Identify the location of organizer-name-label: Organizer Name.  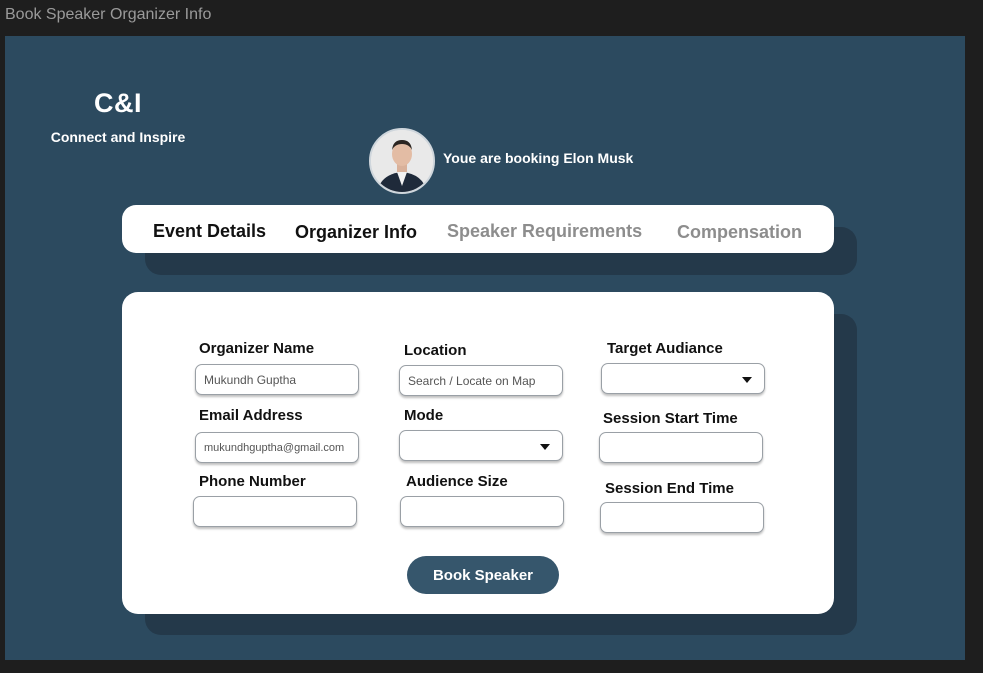
(257, 348).